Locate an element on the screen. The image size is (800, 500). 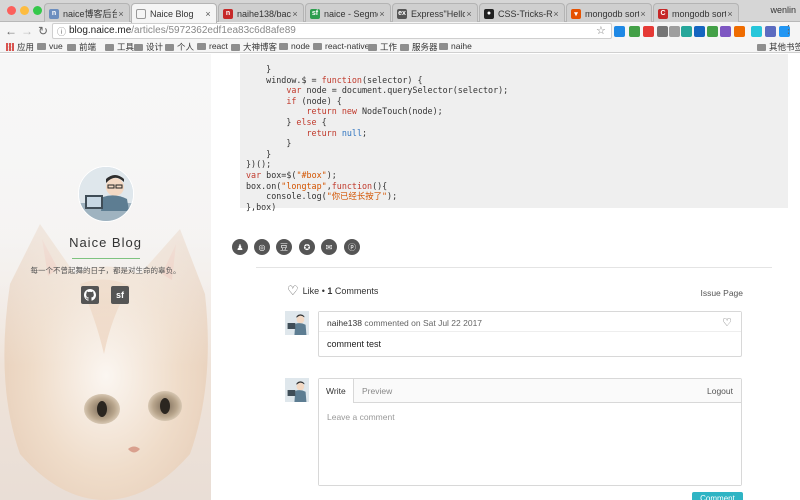
code-token: } is located at coordinates (259, 69).